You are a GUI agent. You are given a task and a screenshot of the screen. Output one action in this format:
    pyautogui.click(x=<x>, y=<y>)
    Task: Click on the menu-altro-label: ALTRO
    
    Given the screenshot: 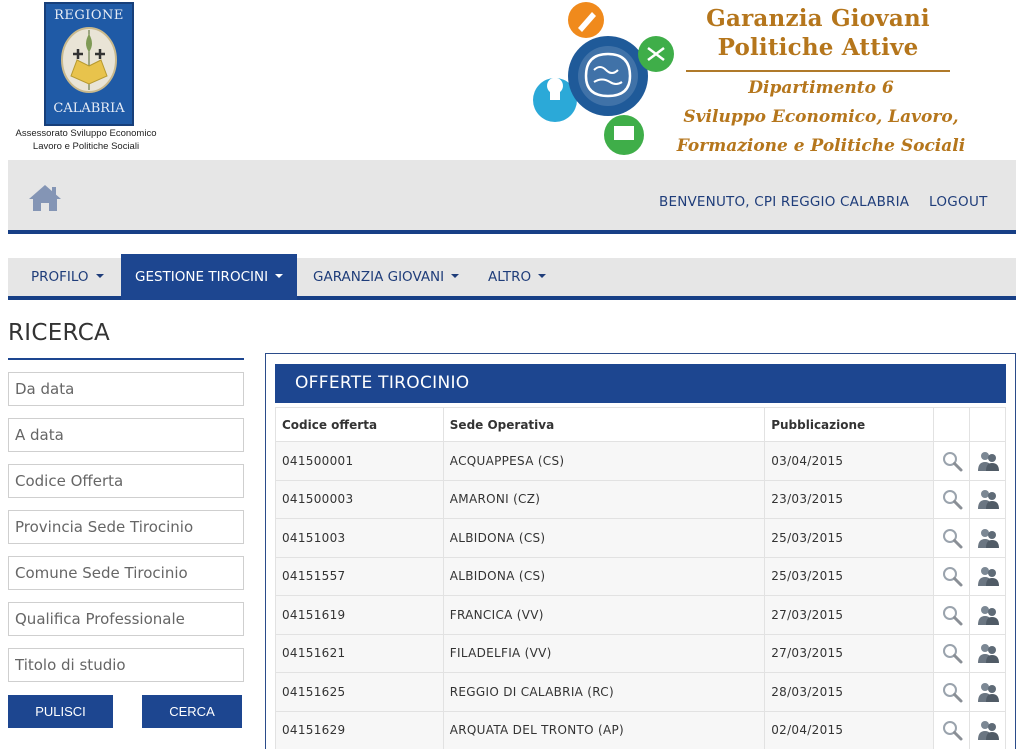 What is the action you would take?
    pyautogui.click(x=510, y=277)
    